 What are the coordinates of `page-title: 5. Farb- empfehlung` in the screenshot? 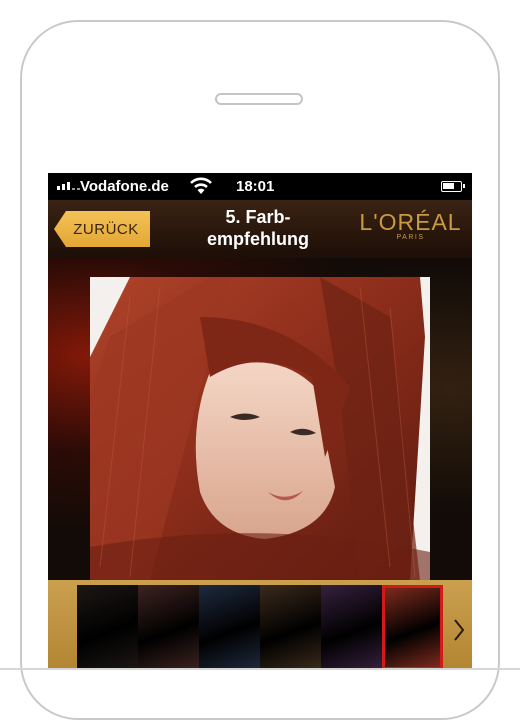 It's located at (258, 228).